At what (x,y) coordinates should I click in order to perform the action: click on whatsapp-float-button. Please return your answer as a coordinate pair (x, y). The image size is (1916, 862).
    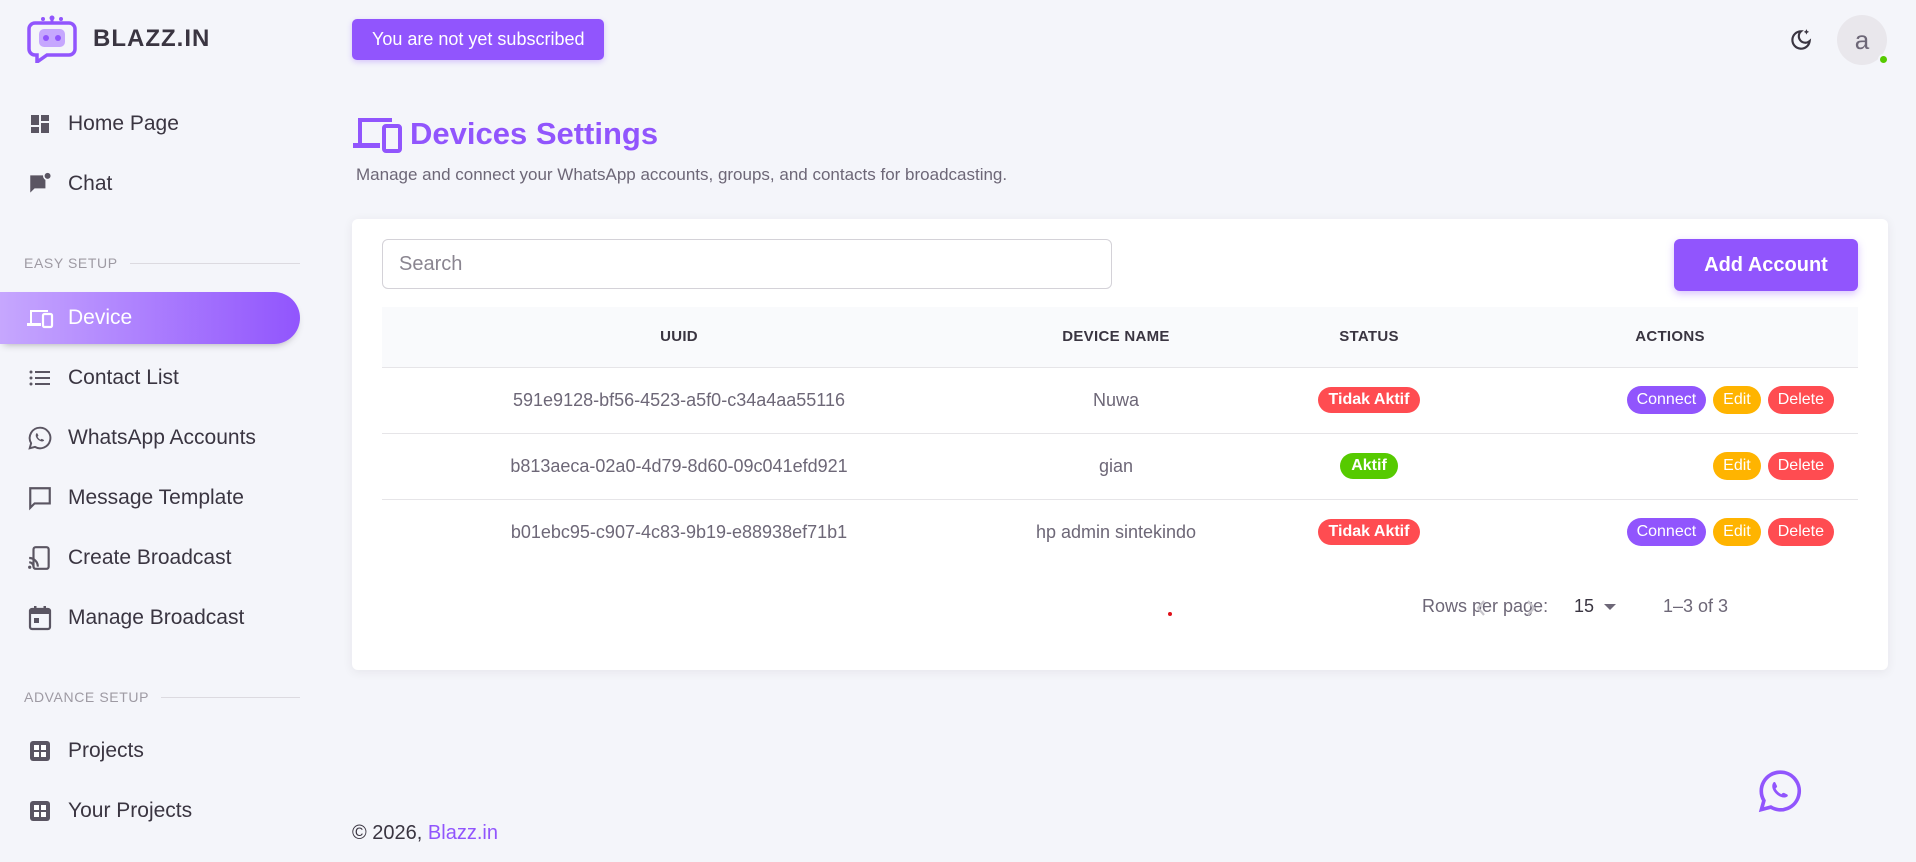
    Looking at the image, I should click on (1780, 791).